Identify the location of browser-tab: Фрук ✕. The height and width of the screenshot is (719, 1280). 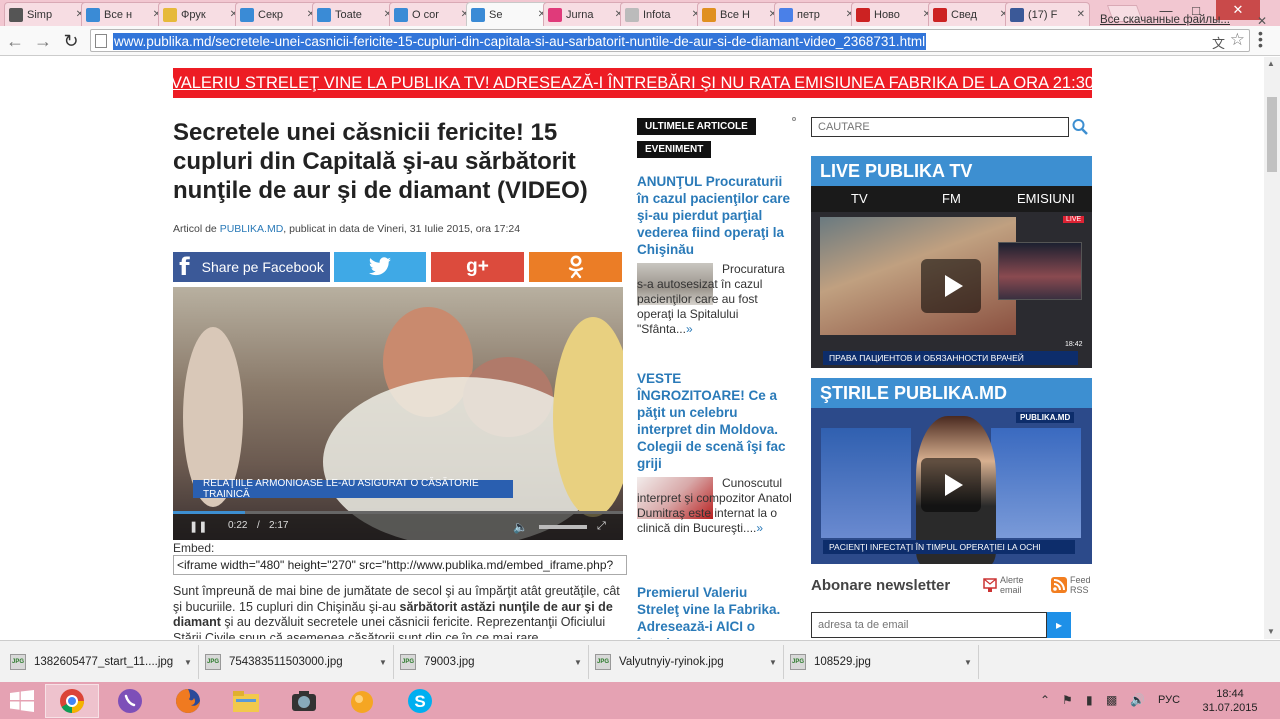
(200, 14).